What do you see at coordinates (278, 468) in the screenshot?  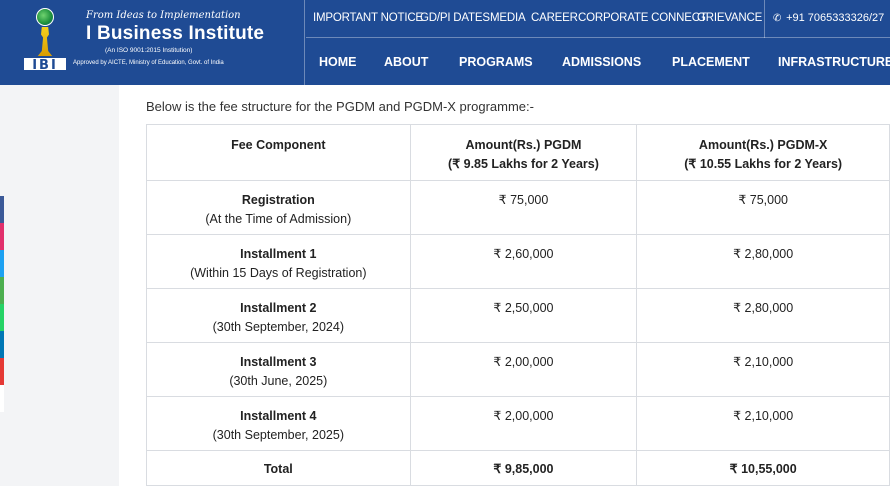 I see `total-label-cell: Total` at bounding box center [278, 468].